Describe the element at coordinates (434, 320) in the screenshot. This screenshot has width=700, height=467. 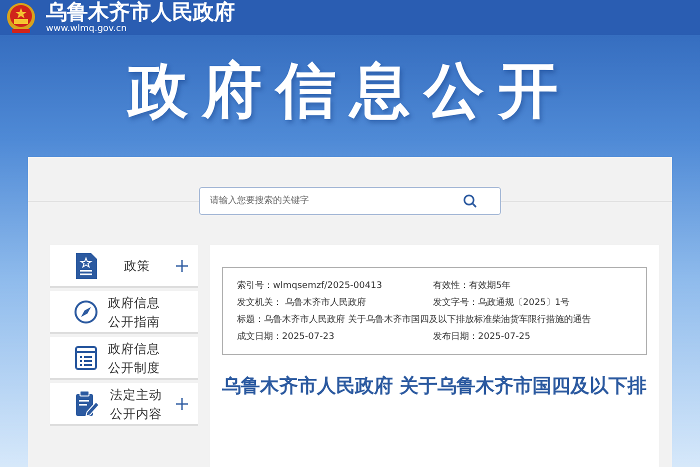
I see `info-field: 标题：乌鲁木齐市人民政府 关于乌鲁木齐市国四及以下排放标准柴油货车限行措施的通告` at that location.